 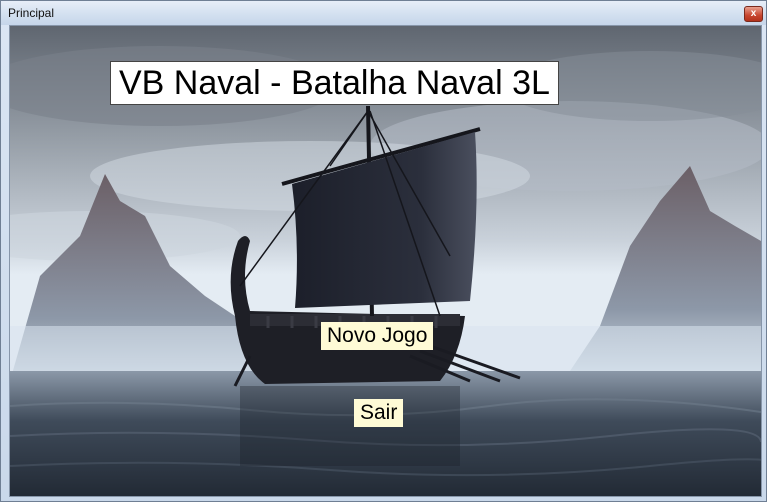 What do you see at coordinates (31, 13) in the screenshot?
I see `window-title: Principal` at bounding box center [31, 13].